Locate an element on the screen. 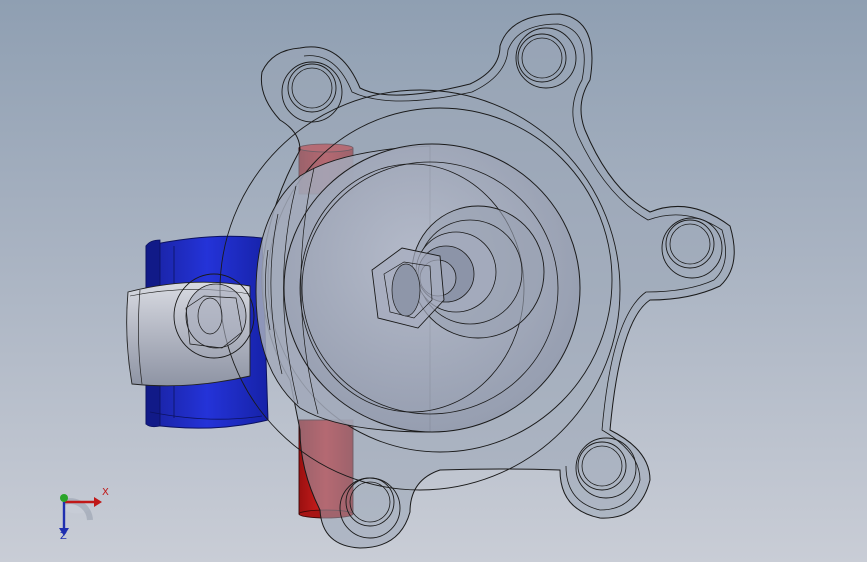 The width and height of the screenshot is (867, 562). axis-triad: X Z is located at coordinates (84, 515).